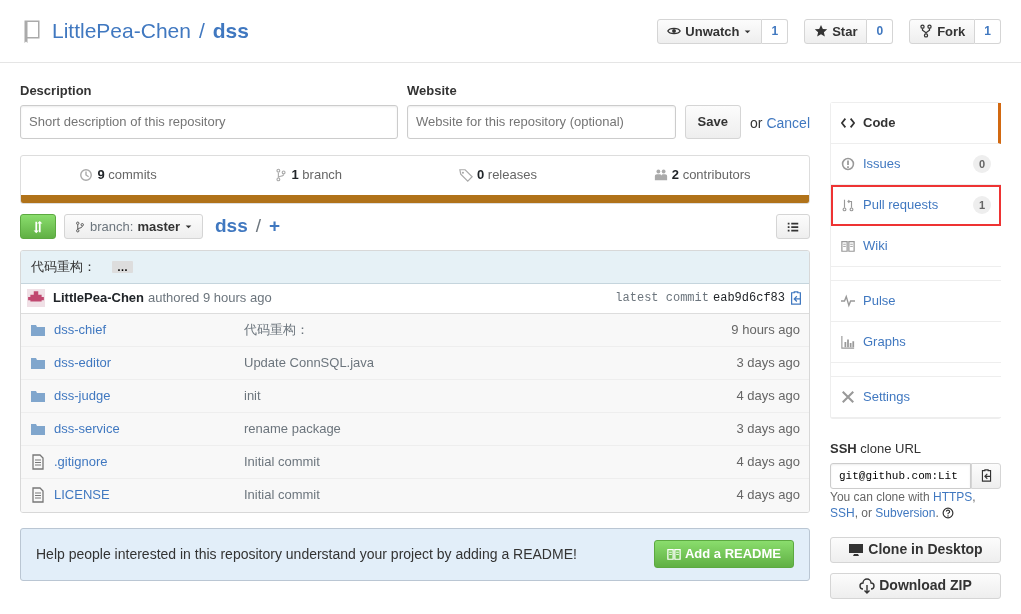 Image resolution: width=1021 pixels, height=614 pixels. What do you see at coordinates (209, 121) in the screenshot?
I see `description-field: Short description of this repository` at bounding box center [209, 121].